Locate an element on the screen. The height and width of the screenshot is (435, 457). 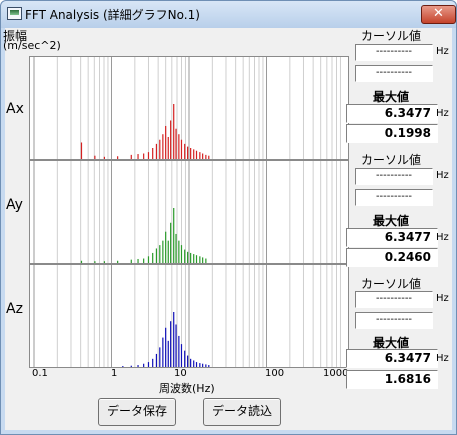
max-freq-ax: 6.3477 is located at coordinates (392, 113).